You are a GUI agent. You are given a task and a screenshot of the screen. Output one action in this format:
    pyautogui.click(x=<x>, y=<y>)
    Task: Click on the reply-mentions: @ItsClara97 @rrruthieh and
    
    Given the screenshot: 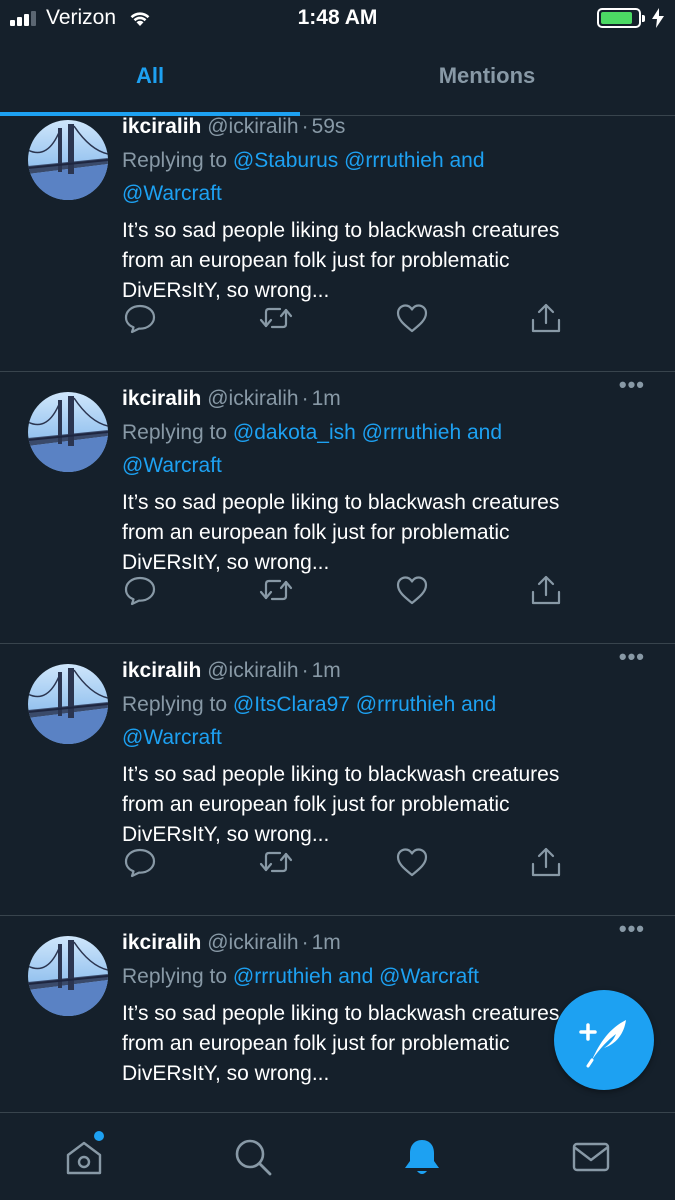 What is the action you would take?
    pyautogui.click(x=364, y=704)
    